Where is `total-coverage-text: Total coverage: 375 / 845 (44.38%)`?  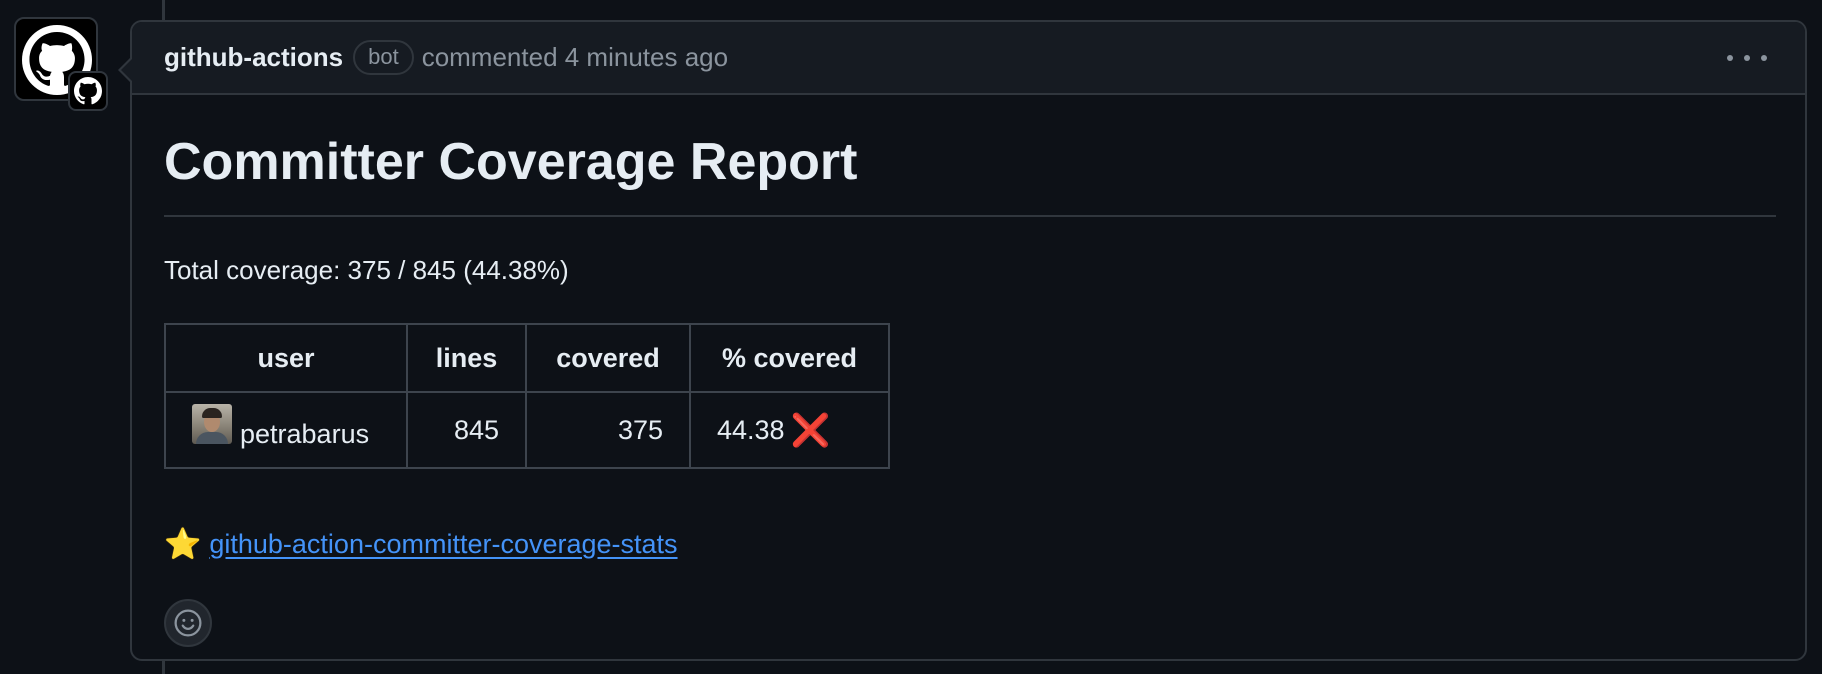 total-coverage-text: Total coverage: 375 / 845 (44.38%) is located at coordinates (366, 270).